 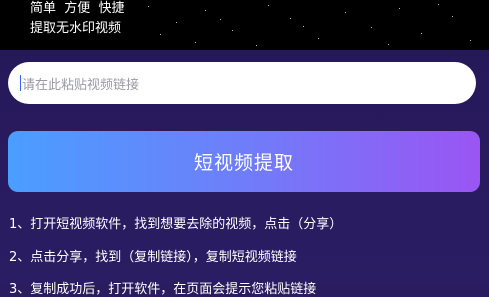 What do you see at coordinates (163, 289) in the screenshot?
I see `instruction-step-3: 3、复制成功后，打开软件，在页面会提示您粘贴链接` at bounding box center [163, 289].